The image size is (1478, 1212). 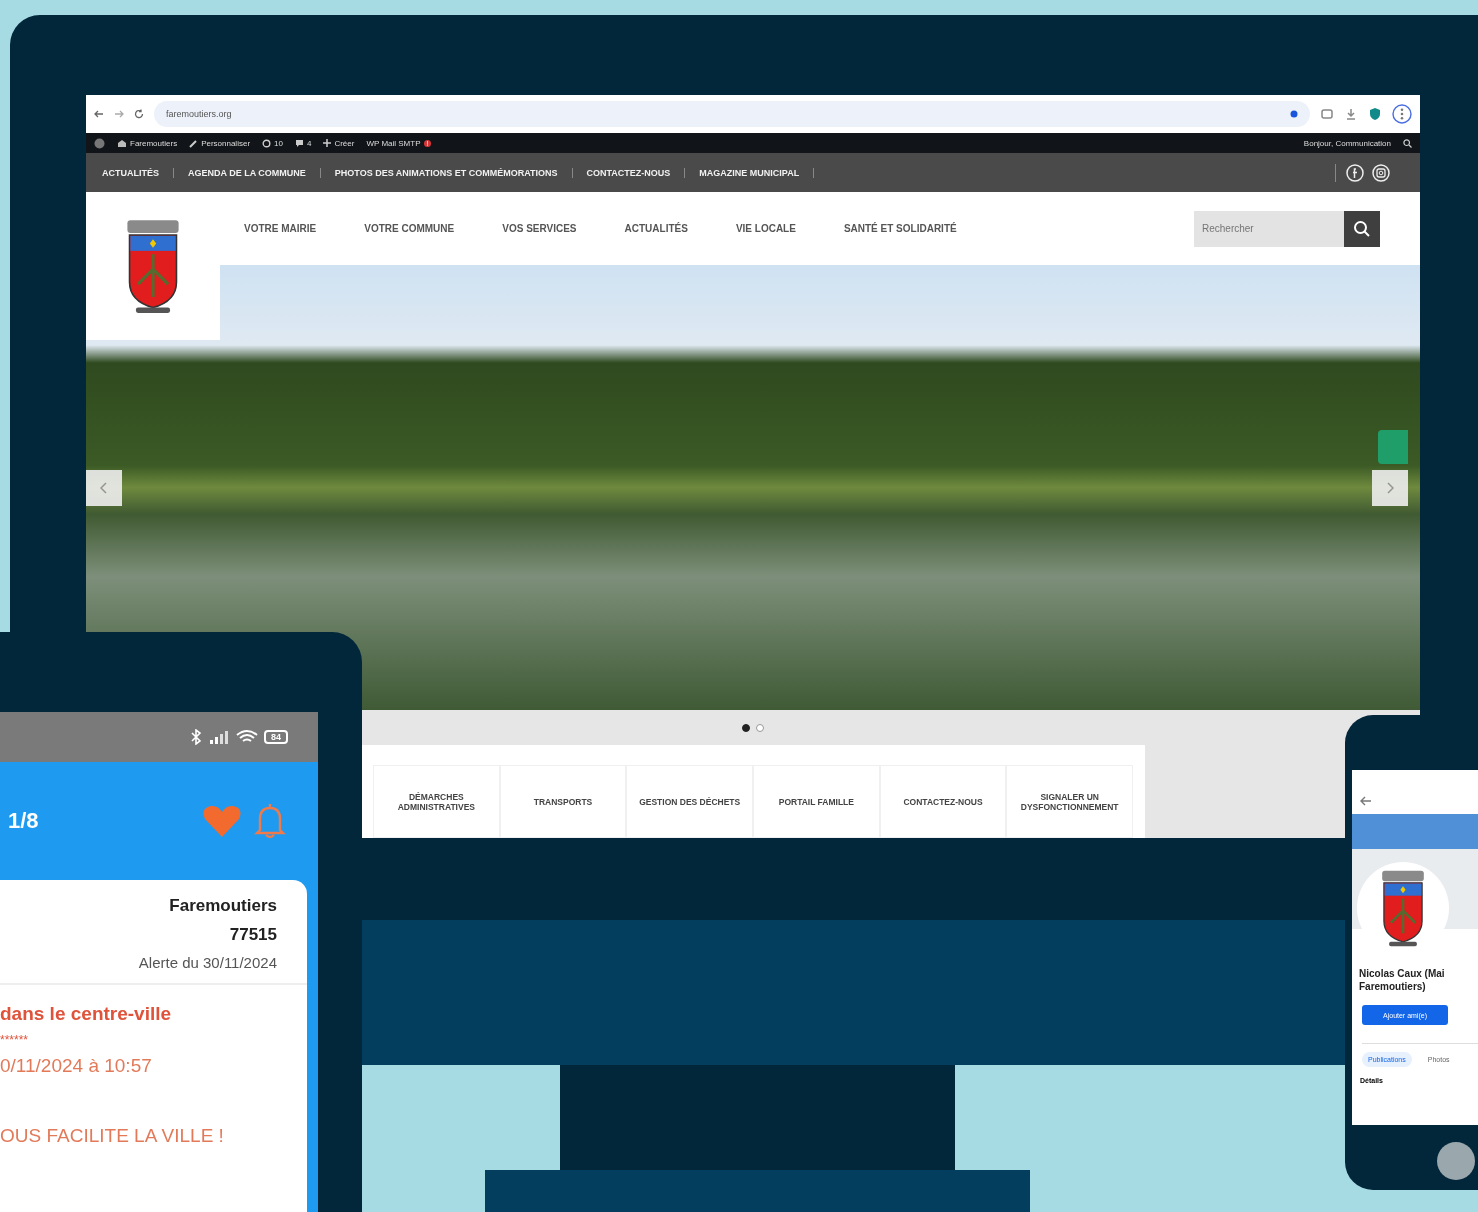 What do you see at coordinates (629, 172) in the screenshot?
I see `top-menu-link: CONTACTEZ-NOUS` at bounding box center [629, 172].